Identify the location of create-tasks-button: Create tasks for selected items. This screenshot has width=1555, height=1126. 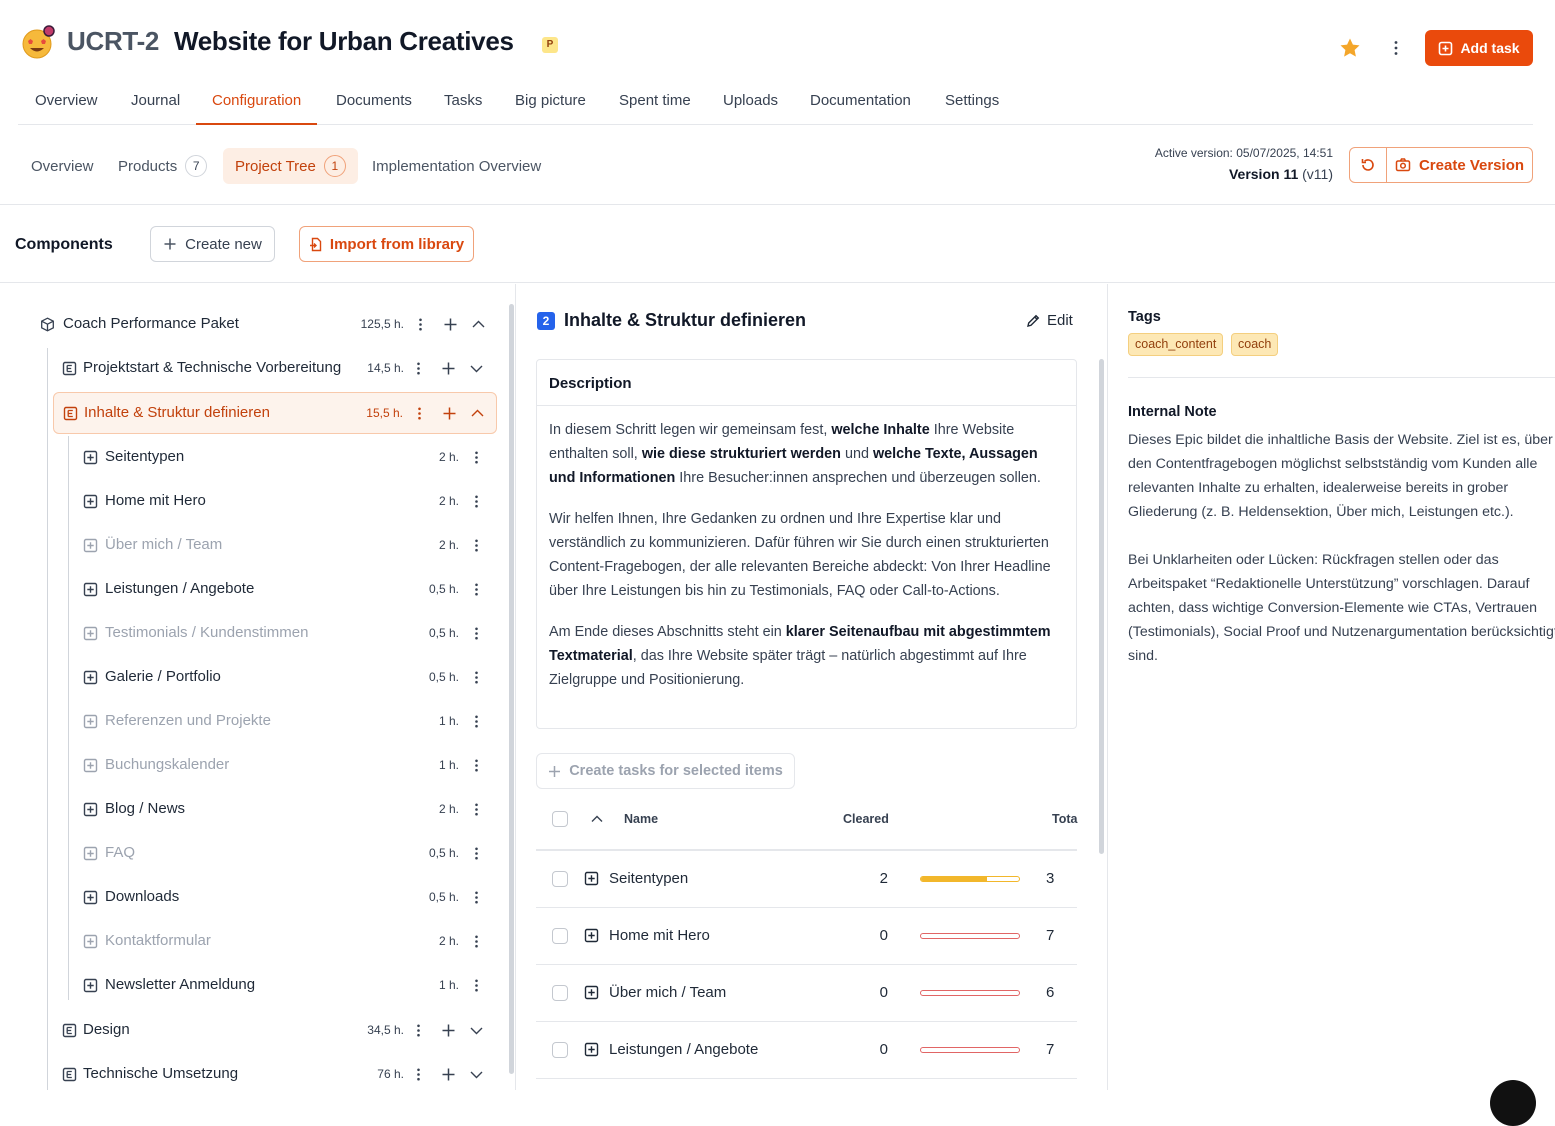
(665, 771).